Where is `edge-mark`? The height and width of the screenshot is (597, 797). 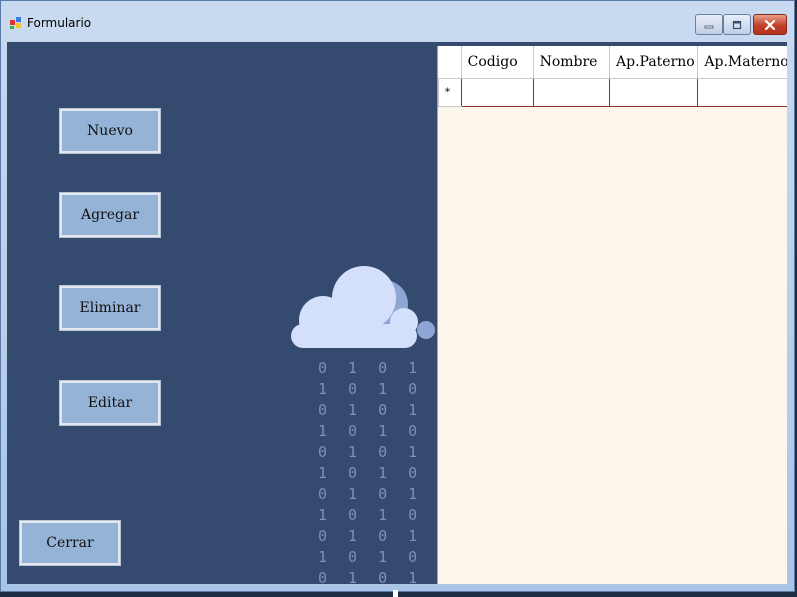 edge-mark is located at coordinates (395, 593).